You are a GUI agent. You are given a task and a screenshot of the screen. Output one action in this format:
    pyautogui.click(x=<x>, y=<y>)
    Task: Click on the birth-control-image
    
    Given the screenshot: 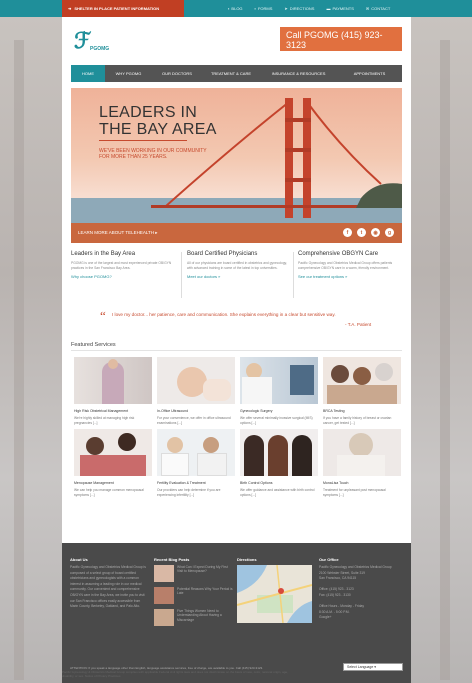 What is the action you would take?
    pyautogui.click(x=279, y=452)
    